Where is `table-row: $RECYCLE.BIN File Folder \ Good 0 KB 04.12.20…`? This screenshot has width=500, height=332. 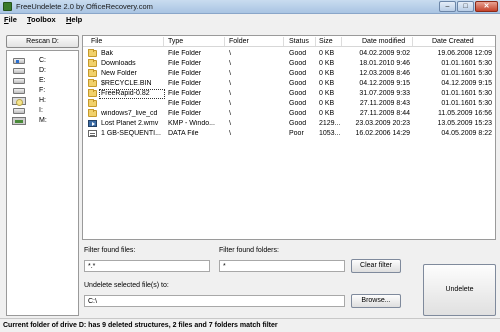
table-row: $RECYCLE.BIN File Folder \ Good 0 KB 04.12.20… is located at coordinates (289, 84).